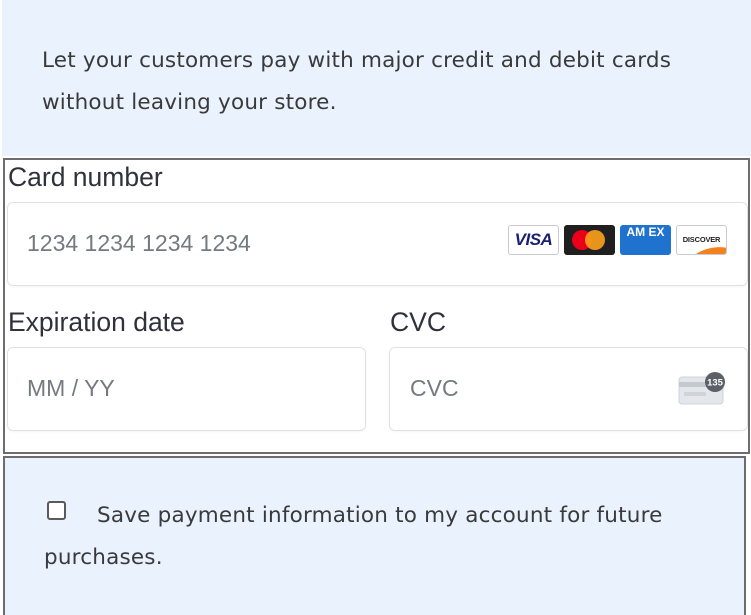 The image size is (751, 615). I want to click on cvc-icon-text: 135, so click(715, 383).